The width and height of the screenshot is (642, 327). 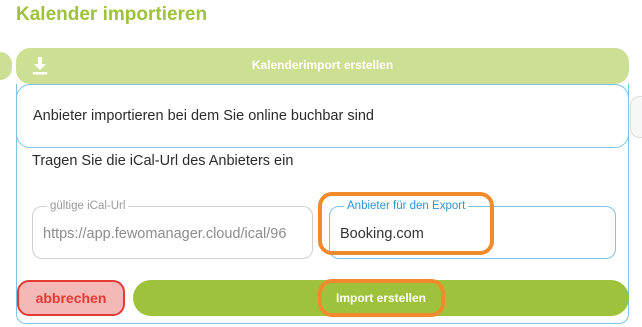 I want to click on scroll-edge, so click(x=636, y=117).